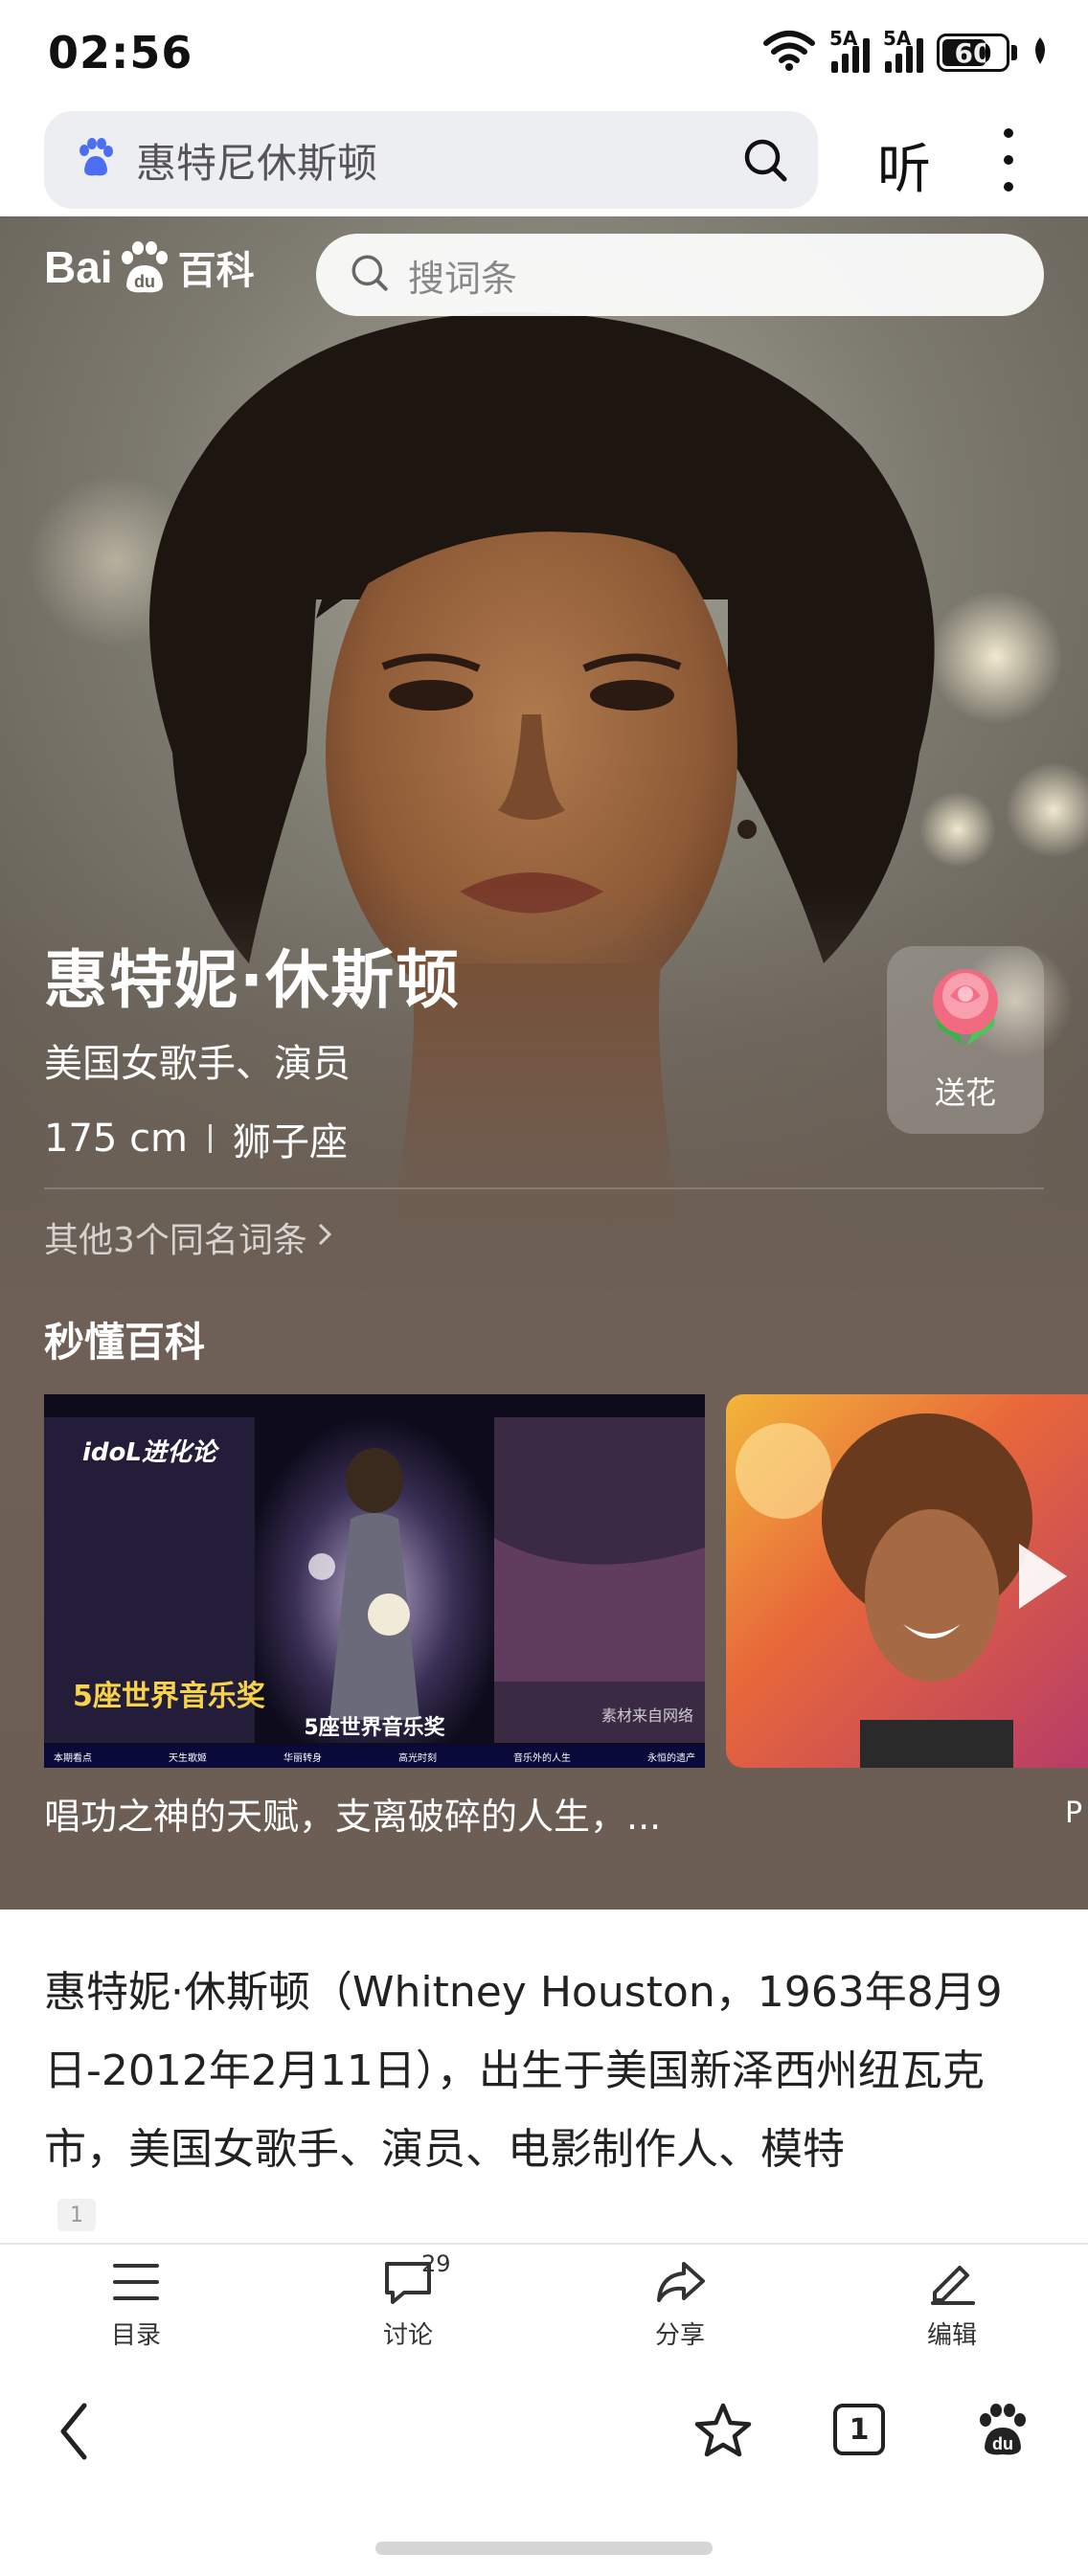 The image size is (1088, 2576). What do you see at coordinates (169, 1696) in the screenshot?
I see `video-overlay-text: 5座世界音乐奖` at bounding box center [169, 1696].